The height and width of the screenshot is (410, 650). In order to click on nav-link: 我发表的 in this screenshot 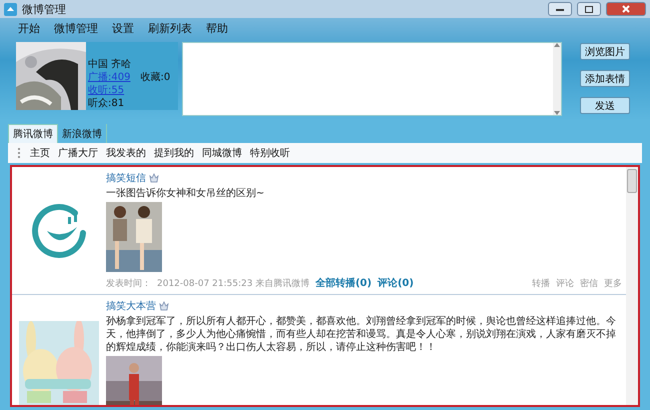, I will do `click(126, 153)`.